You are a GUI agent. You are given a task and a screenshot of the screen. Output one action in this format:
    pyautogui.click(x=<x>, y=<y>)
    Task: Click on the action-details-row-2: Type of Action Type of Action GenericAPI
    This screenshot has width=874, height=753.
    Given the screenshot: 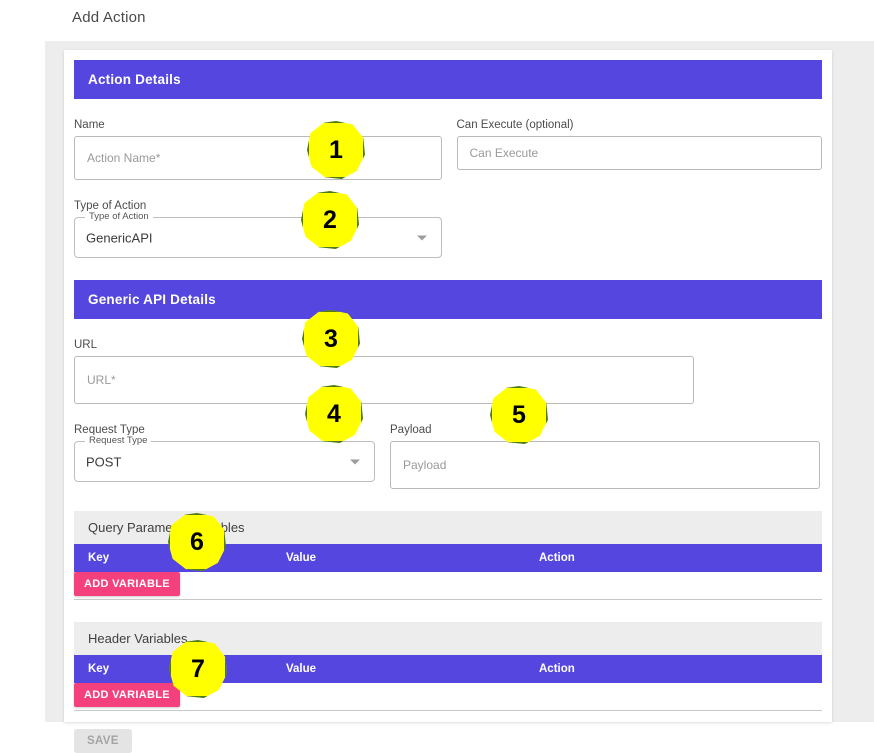 What is the action you would take?
    pyautogui.click(x=448, y=229)
    